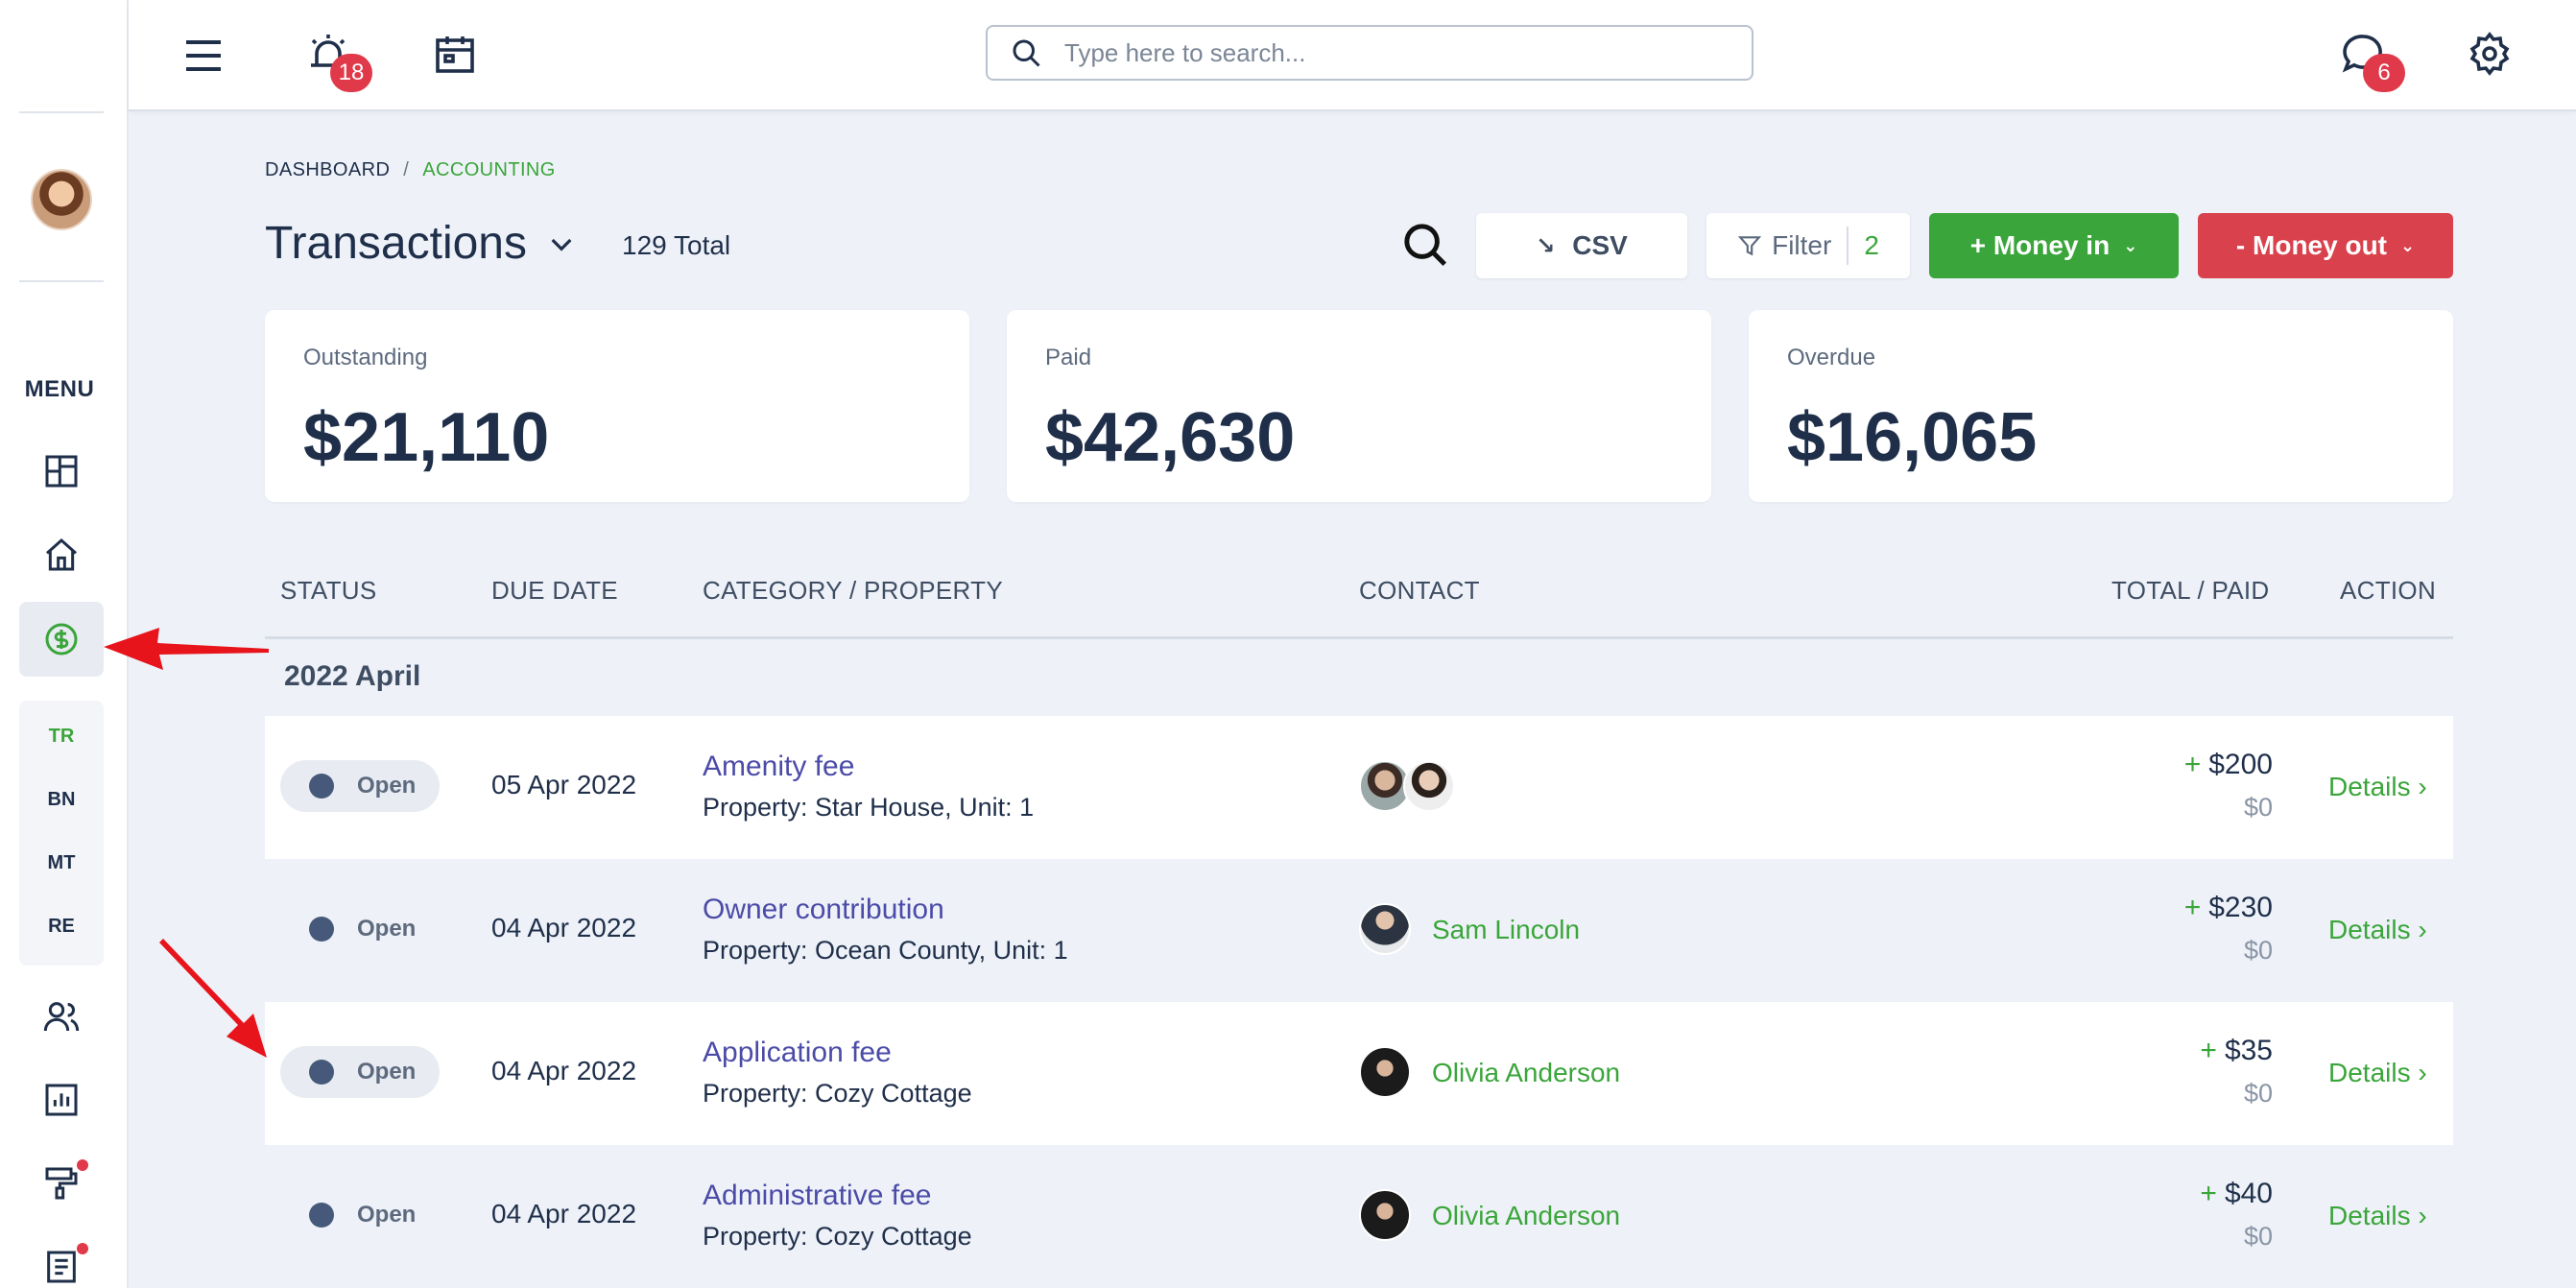 This screenshot has width=2576, height=1288. I want to click on dollar-circle-icon, so click(61, 639).